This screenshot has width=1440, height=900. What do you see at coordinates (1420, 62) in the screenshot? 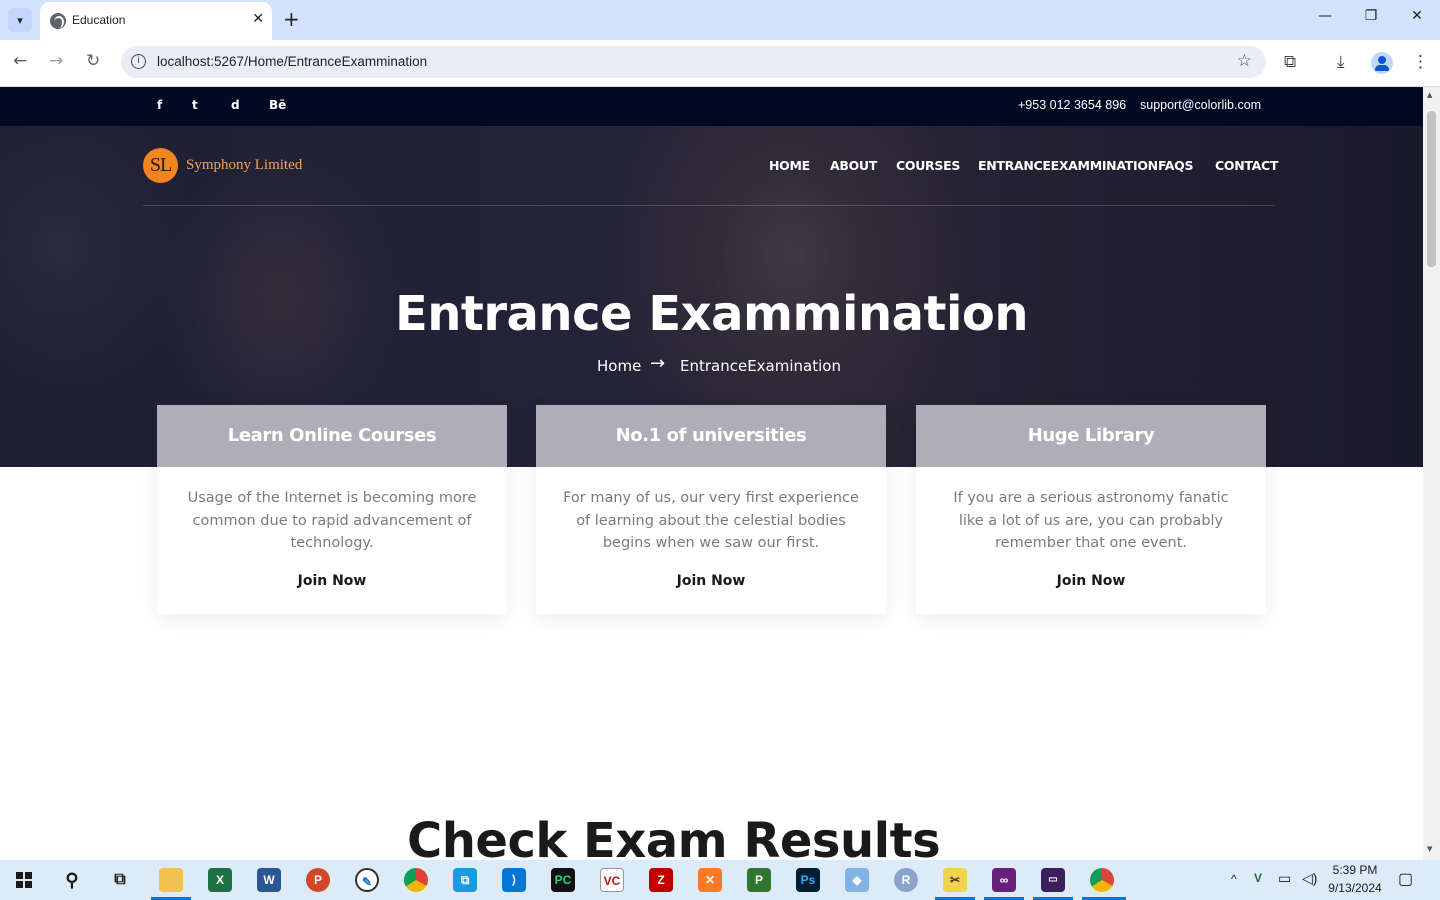
I see `menu-icon: ⋮` at bounding box center [1420, 62].